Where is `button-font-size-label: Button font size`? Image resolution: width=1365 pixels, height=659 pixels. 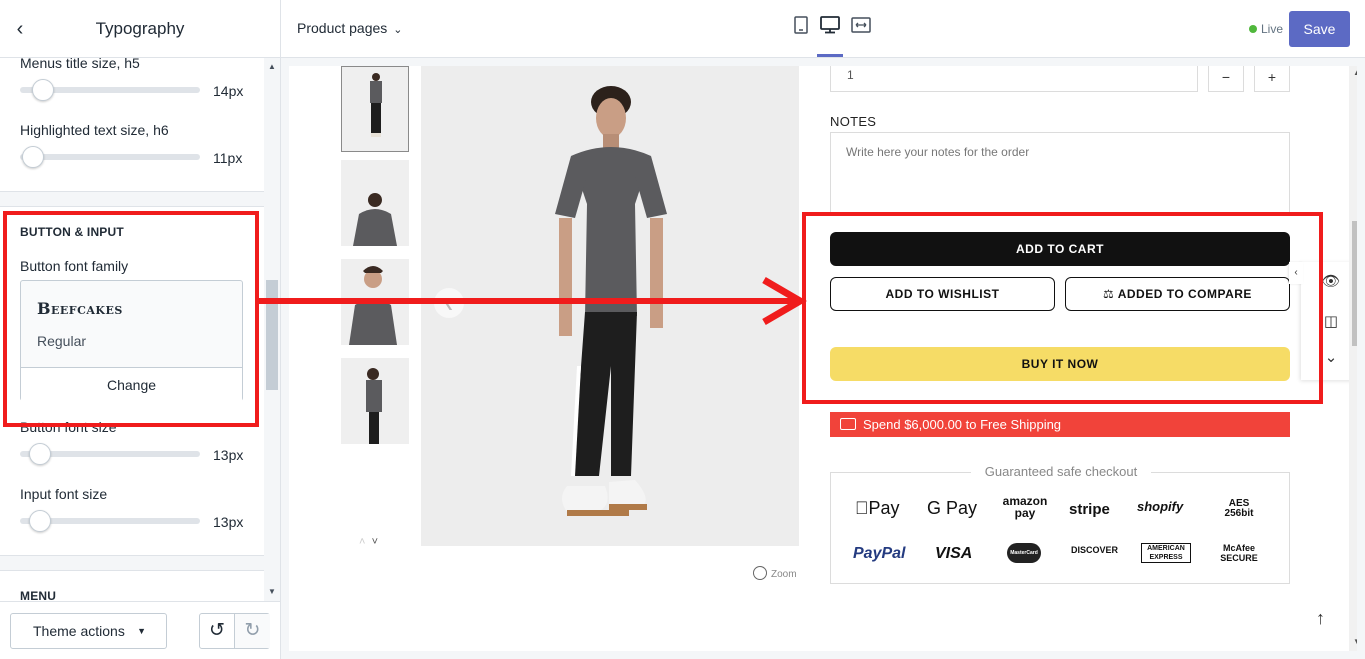 button-font-size-label: Button font size is located at coordinates (68, 427).